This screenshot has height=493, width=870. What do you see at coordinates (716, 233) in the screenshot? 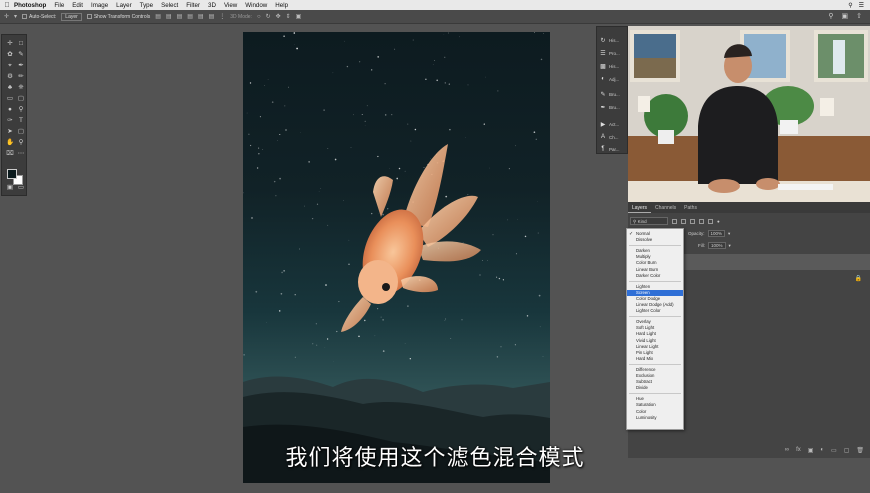
I see `opacity-input: 100%` at bounding box center [716, 233].